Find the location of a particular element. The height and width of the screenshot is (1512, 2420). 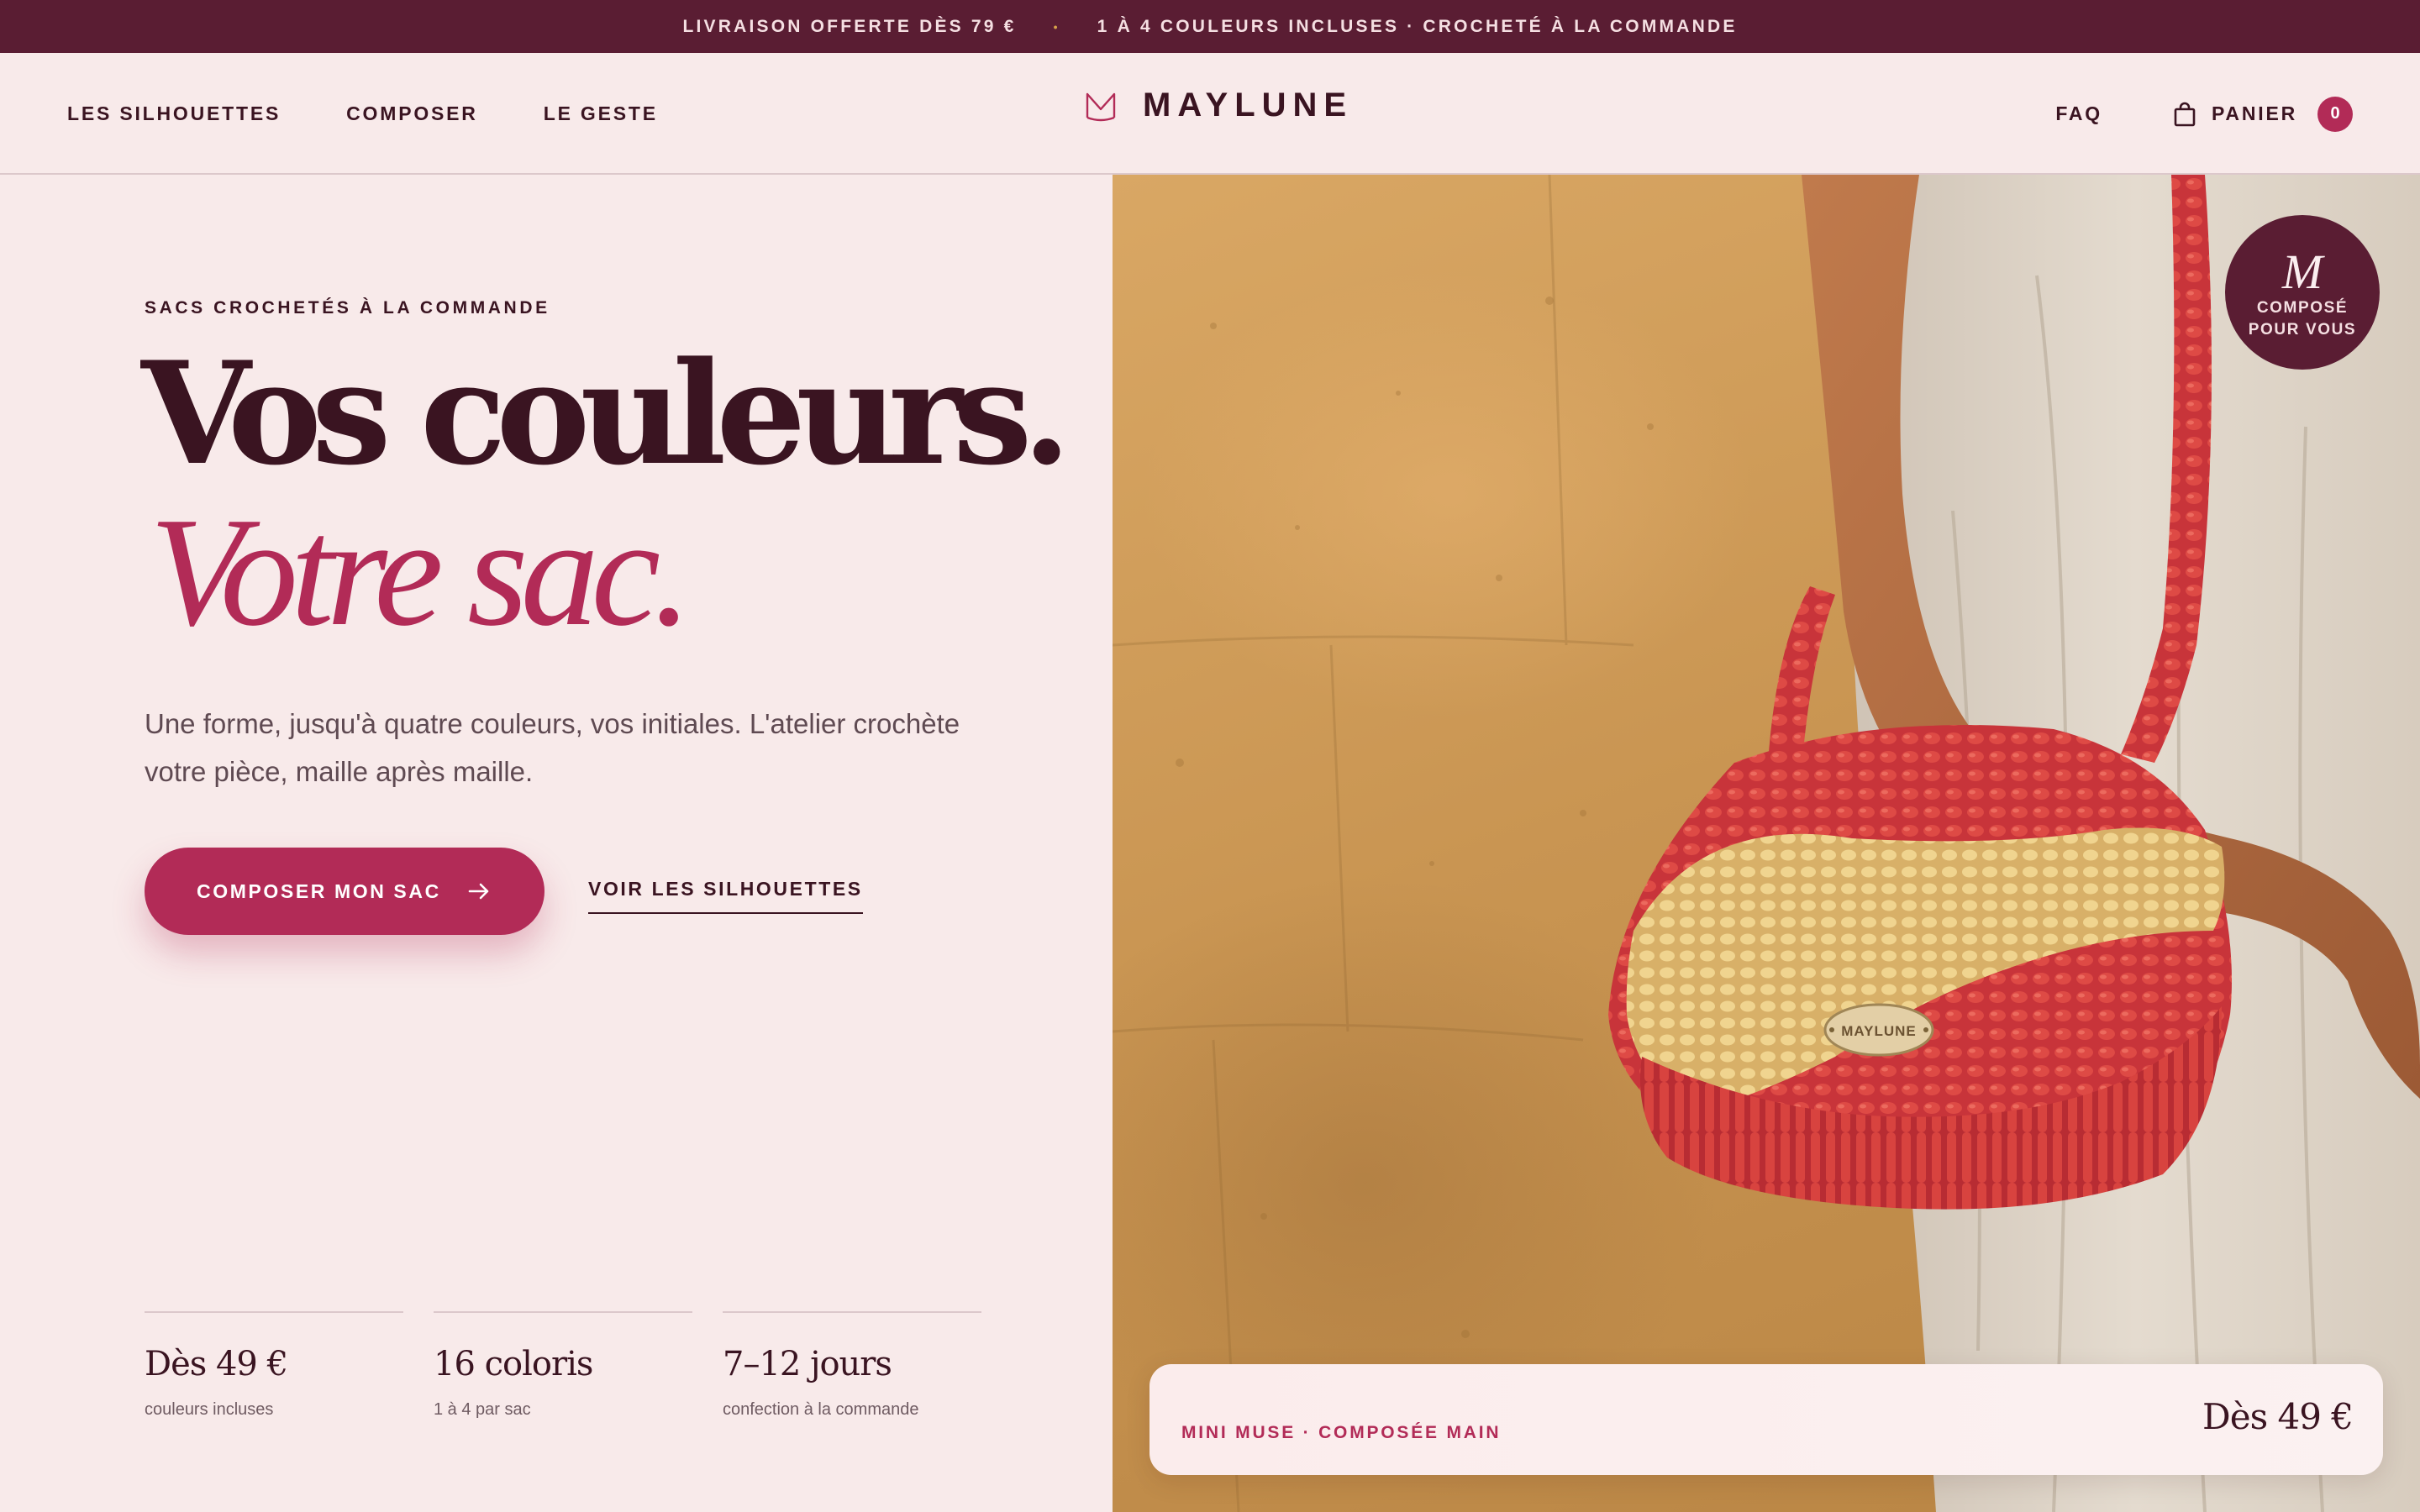

cart-label: PANIER is located at coordinates (2254, 113).